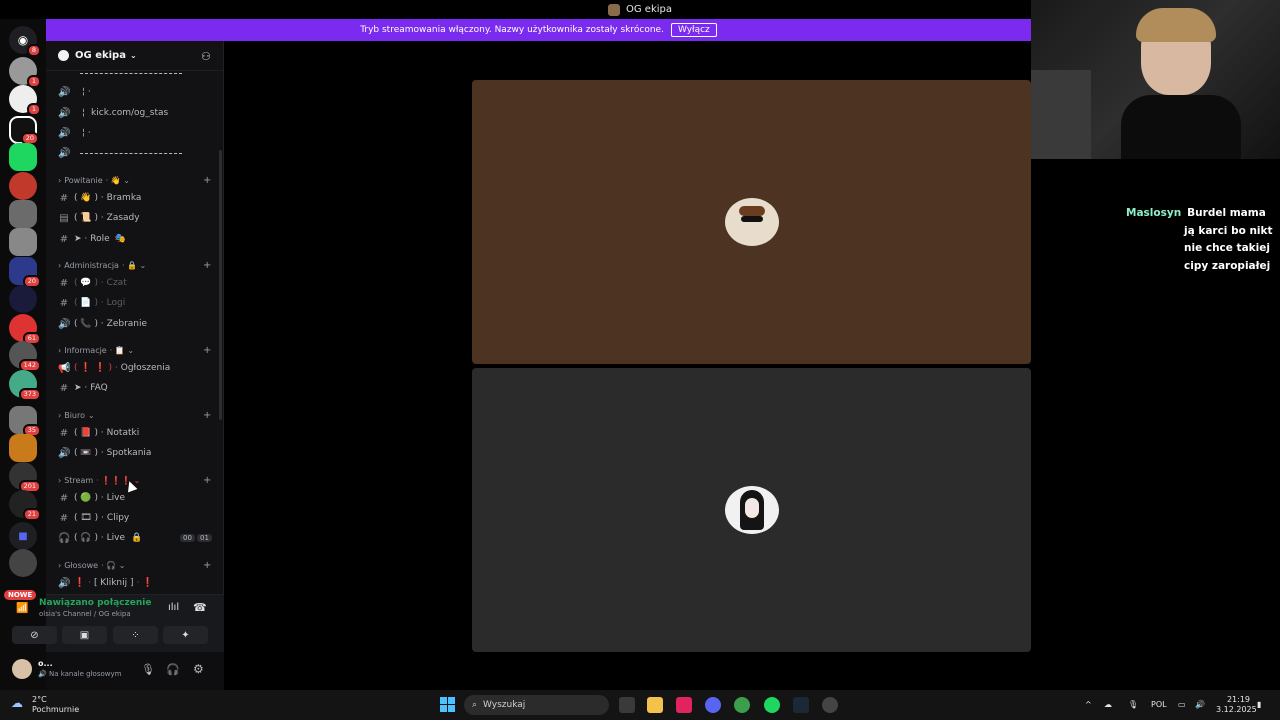  What do you see at coordinates (135, 635) in the screenshot?
I see `activities-button: ⁘` at bounding box center [135, 635].